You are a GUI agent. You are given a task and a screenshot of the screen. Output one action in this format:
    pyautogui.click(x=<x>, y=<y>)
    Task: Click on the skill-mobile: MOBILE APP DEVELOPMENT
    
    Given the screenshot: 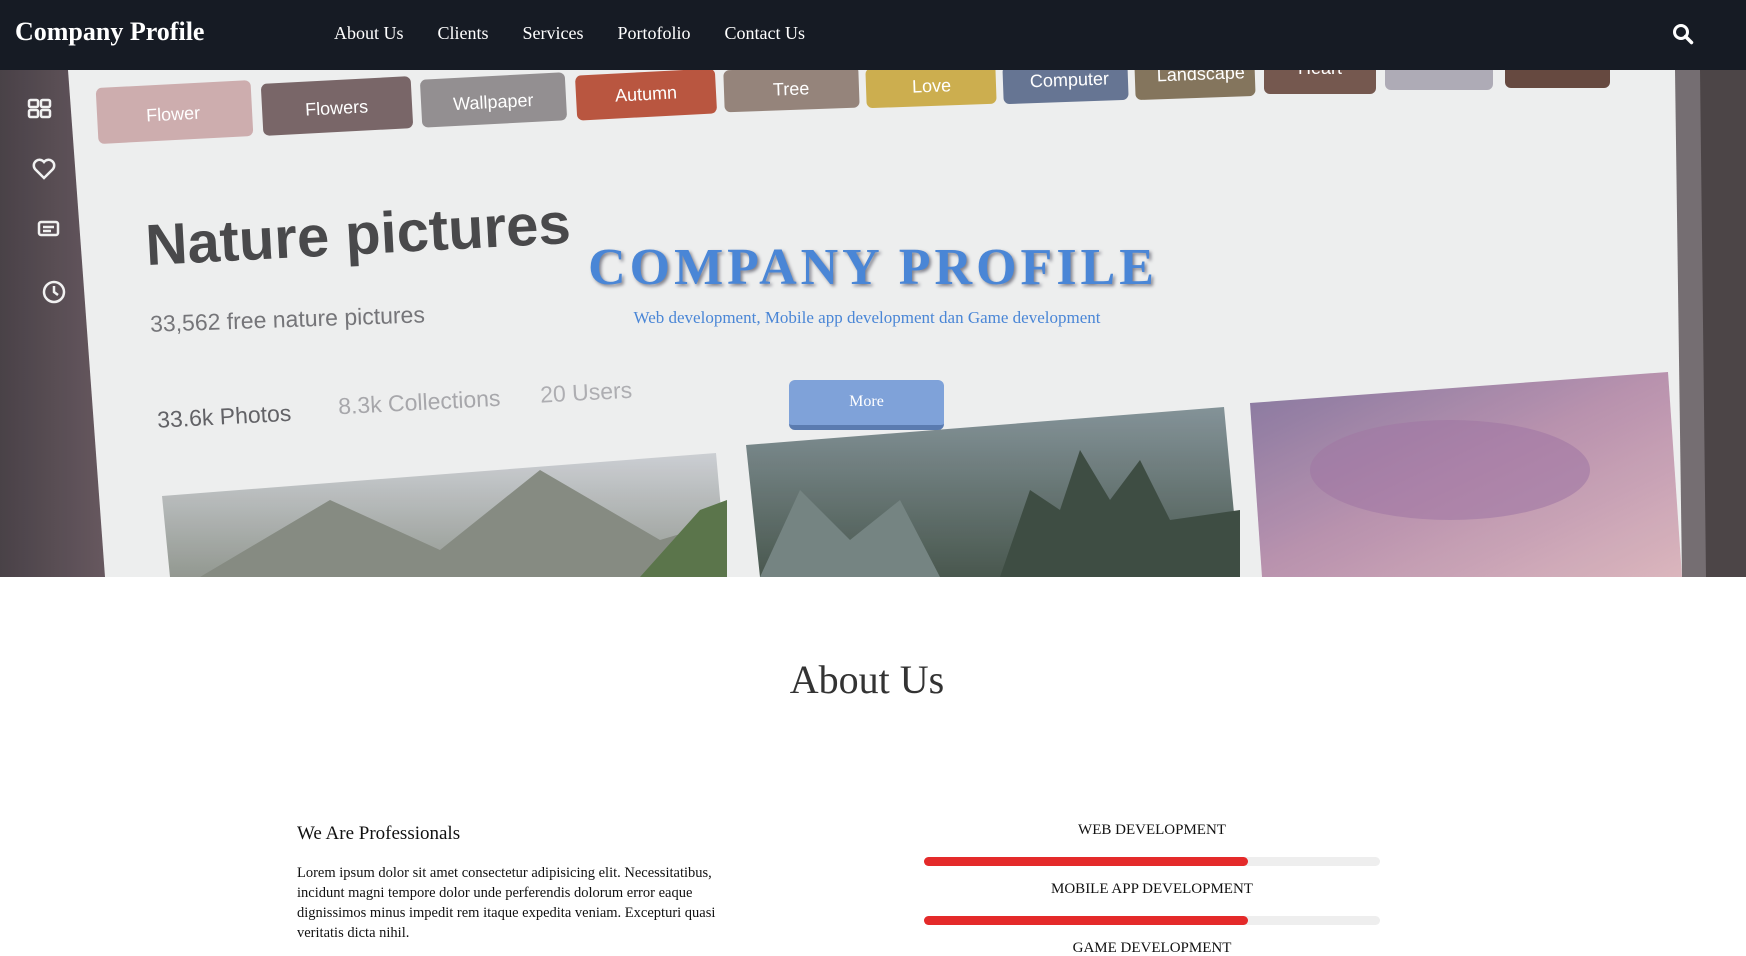 What is the action you would take?
    pyautogui.click(x=1152, y=910)
    